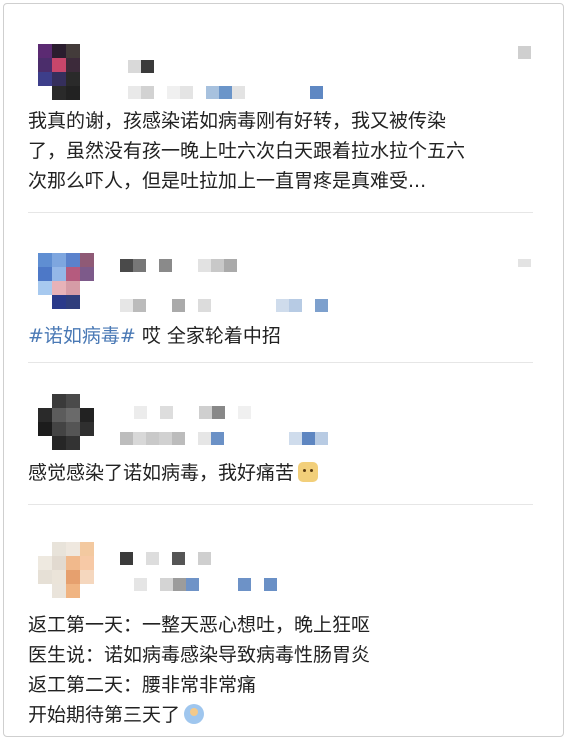 The image size is (569, 742). I want to click on cat-face-icon, so click(308, 472).